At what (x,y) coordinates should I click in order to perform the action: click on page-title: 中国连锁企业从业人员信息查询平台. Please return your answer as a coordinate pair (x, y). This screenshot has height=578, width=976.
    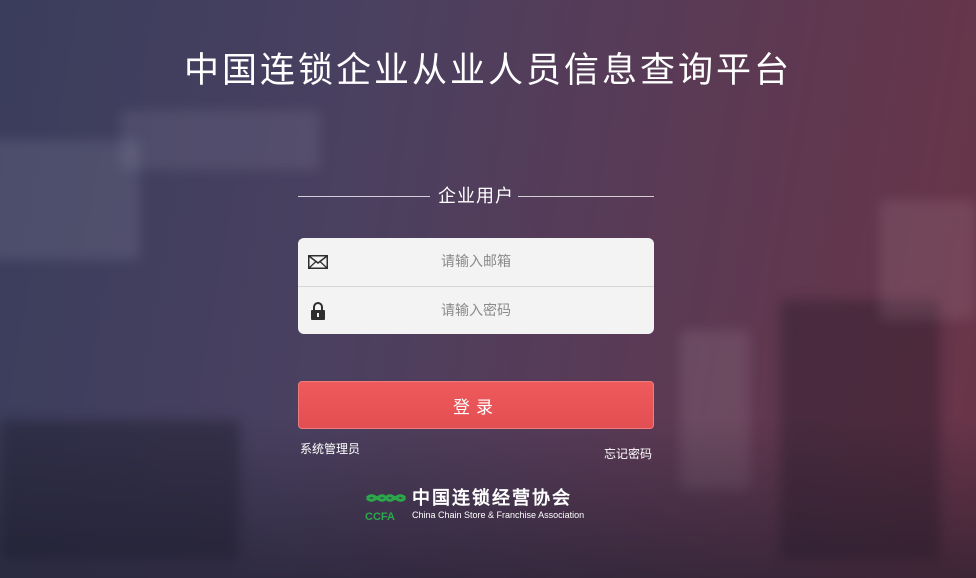
    Looking at the image, I should click on (487, 71).